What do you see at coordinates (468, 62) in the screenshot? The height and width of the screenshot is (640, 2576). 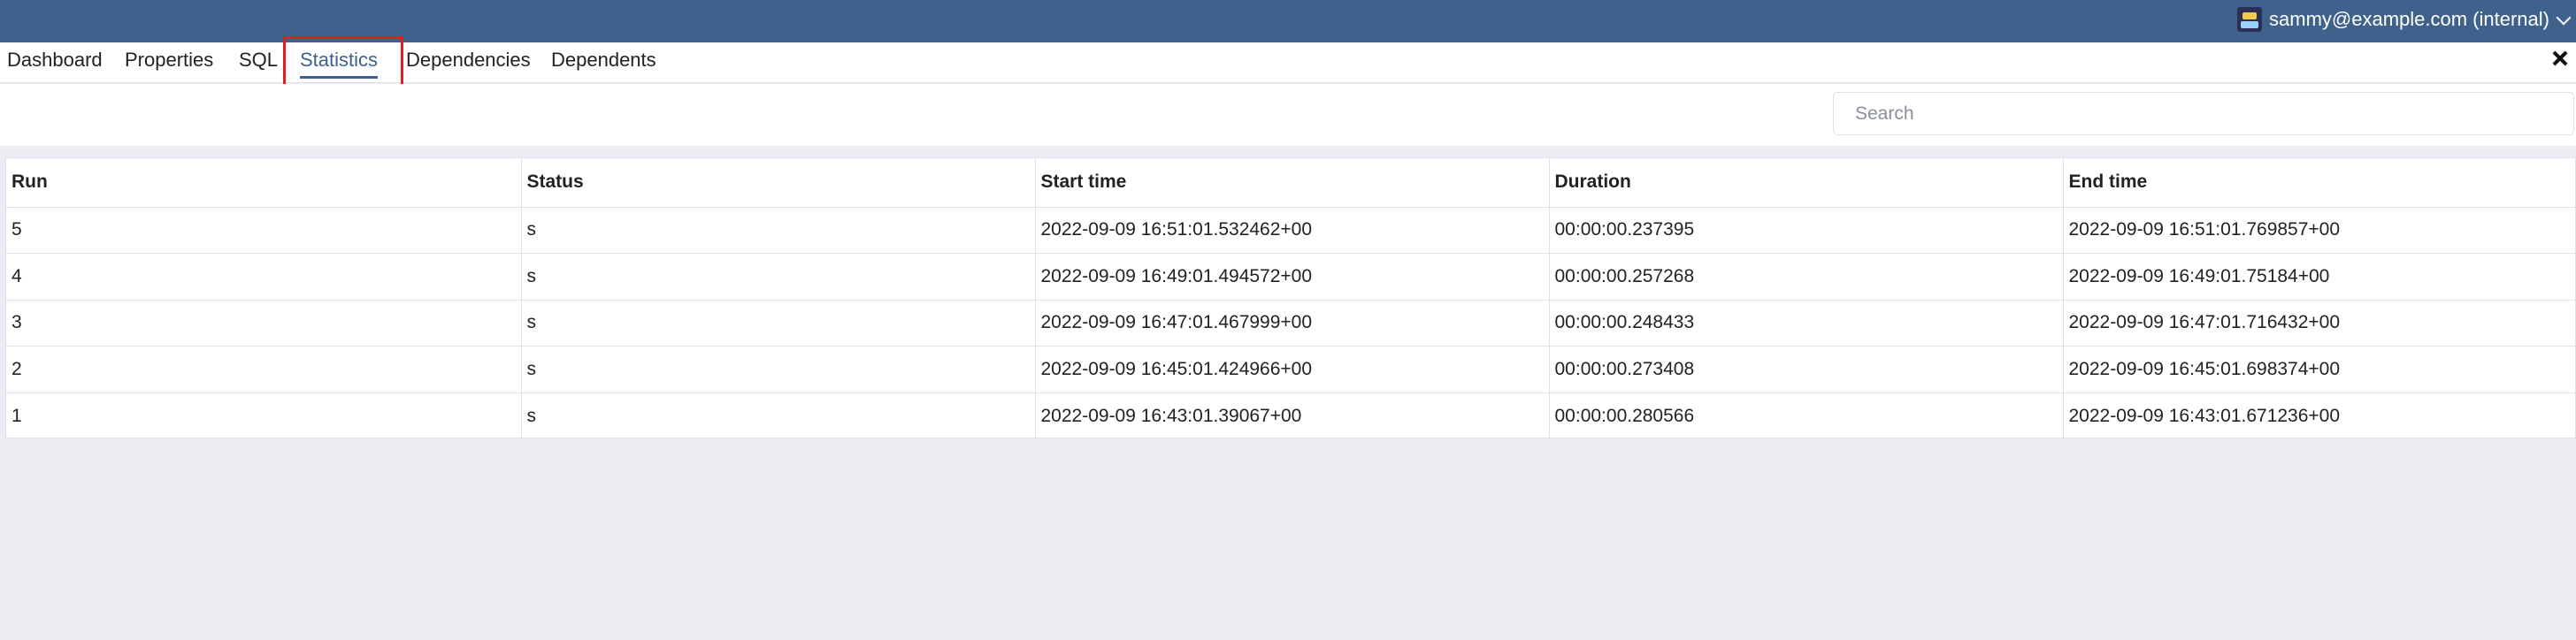 I see `tab-dependencies: Dependencies` at bounding box center [468, 62].